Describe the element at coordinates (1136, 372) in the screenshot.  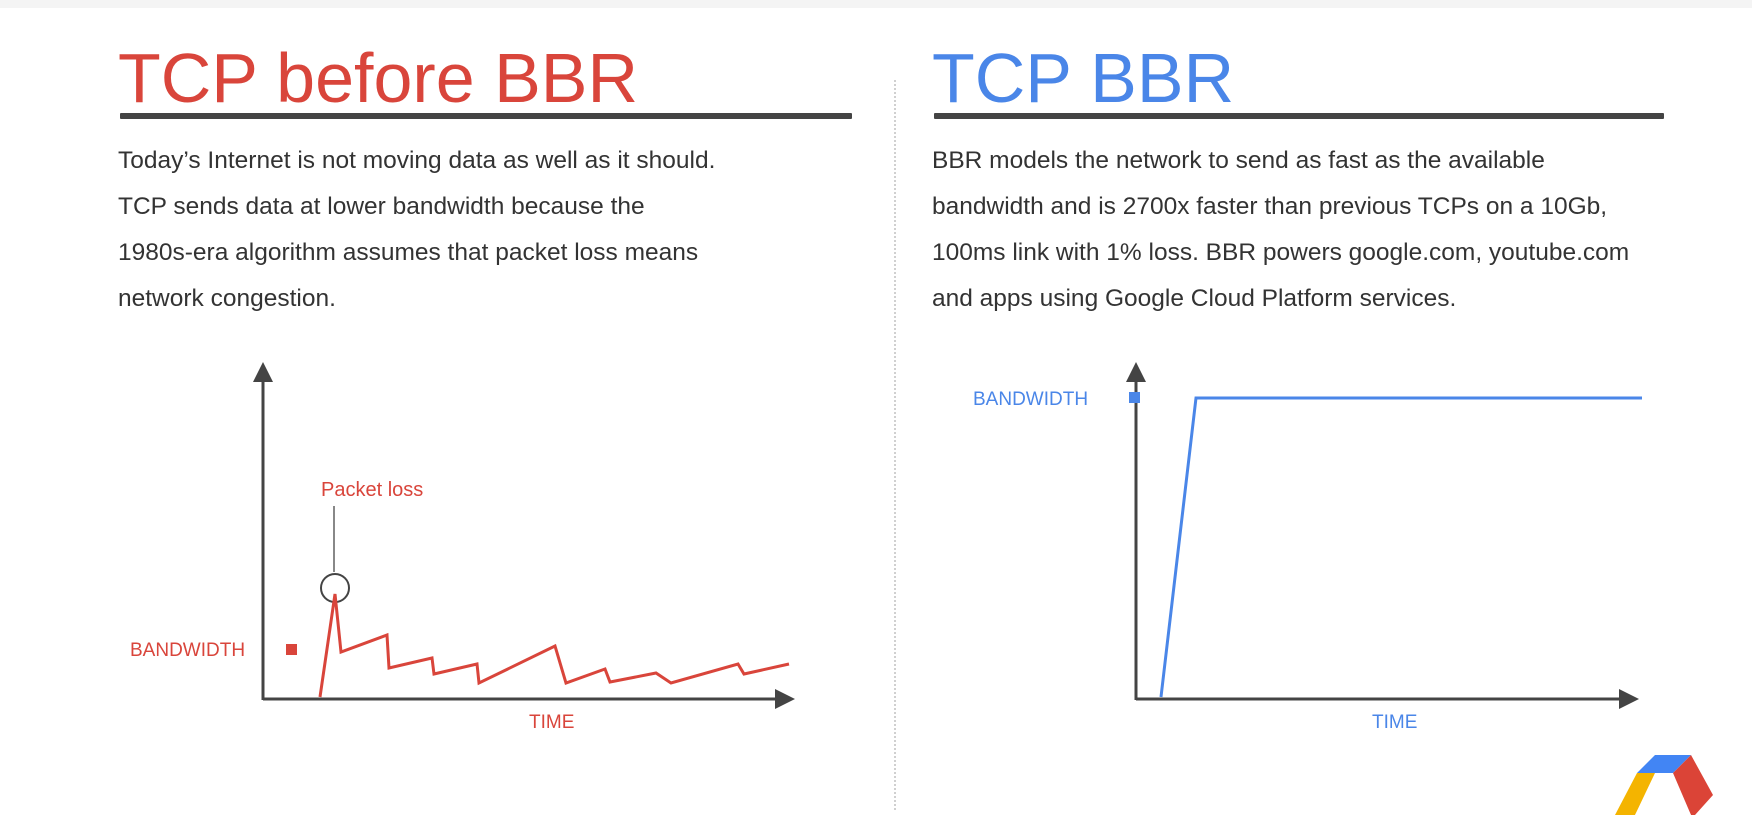
I see `y-axis-arrow-icon` at that location.